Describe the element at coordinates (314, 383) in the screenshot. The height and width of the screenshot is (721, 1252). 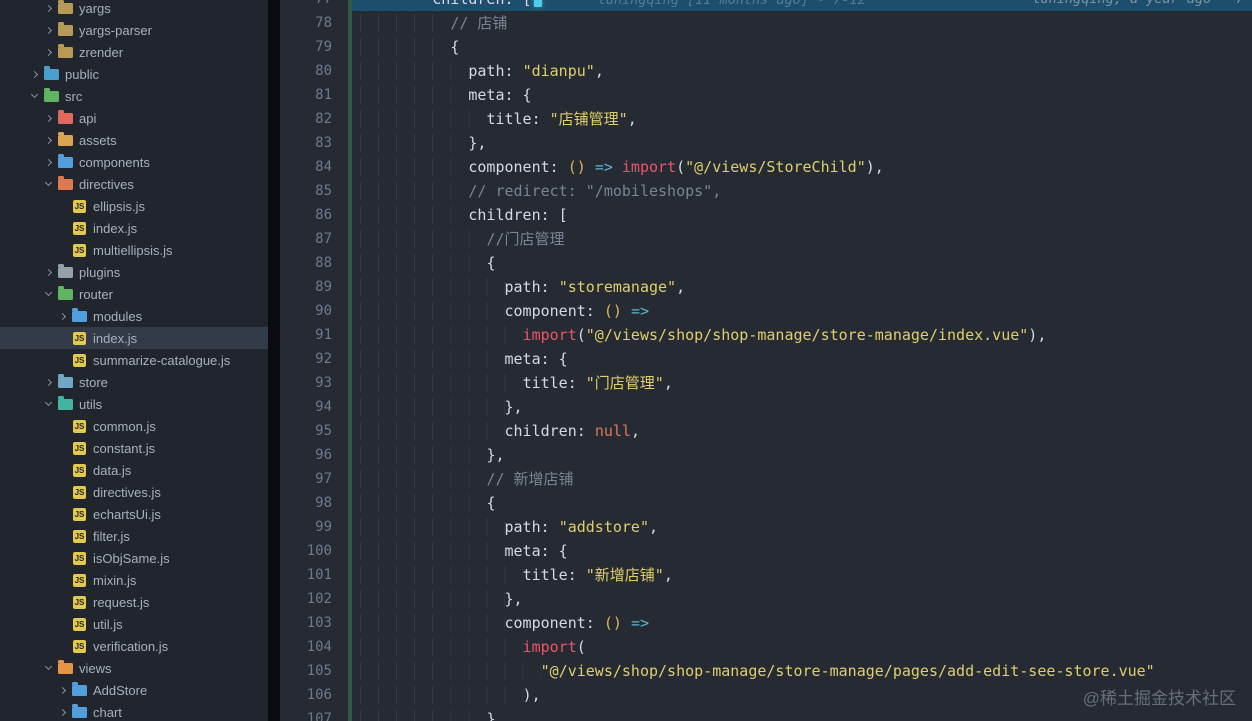
I see `line-number: 93` at that location.